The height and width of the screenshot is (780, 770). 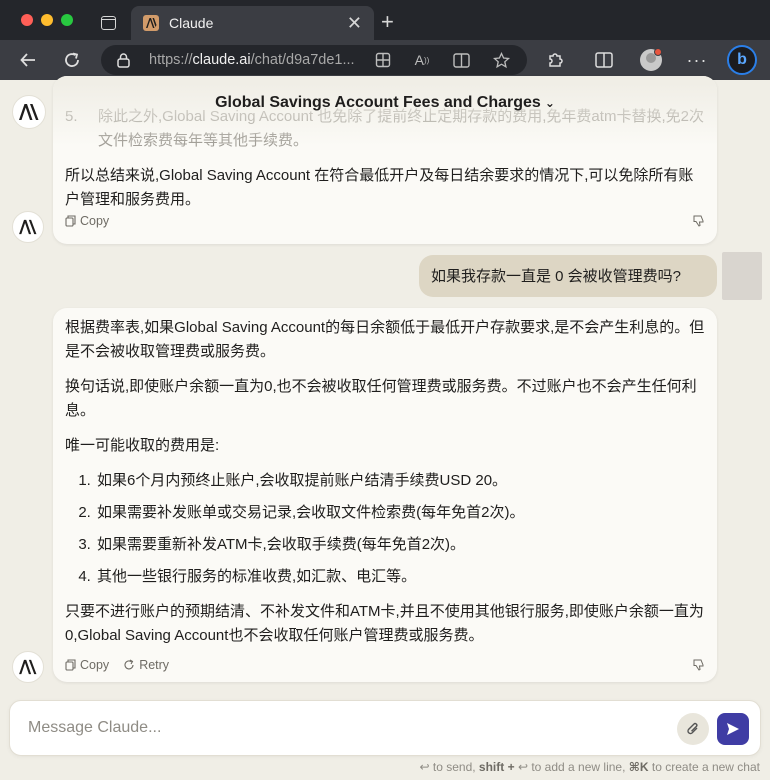 I want to click on list-item: 如果需要补发账单或交易记录,会收取文件检索费(每年免首2次)。, so click(x=400, y=513).